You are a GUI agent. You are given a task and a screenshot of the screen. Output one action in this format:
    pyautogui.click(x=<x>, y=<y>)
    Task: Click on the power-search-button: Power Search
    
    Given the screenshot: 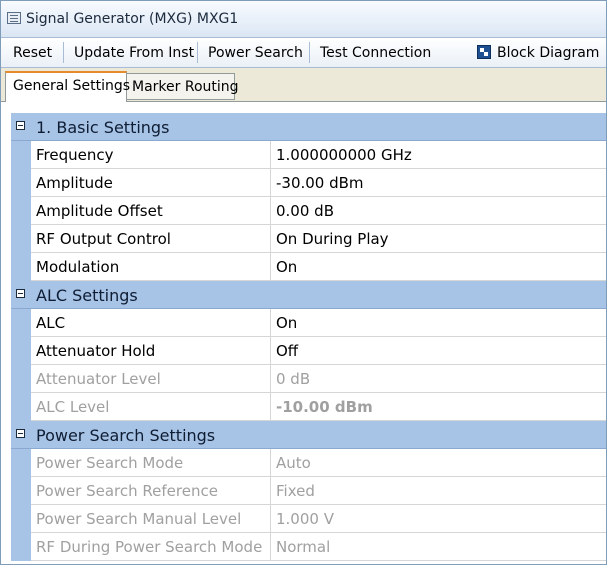 What is the action you would take?
    pyautogui.click(x=255, y=53)
    